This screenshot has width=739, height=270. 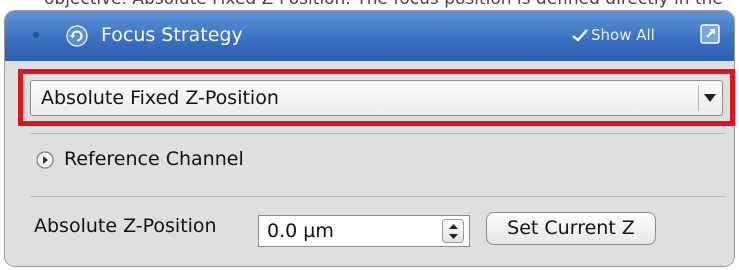 What do you see at coordinates (571, 228) in the screenshot?
I see `set-current-z-button: Set Current Z` at bounding box center [571, 228].